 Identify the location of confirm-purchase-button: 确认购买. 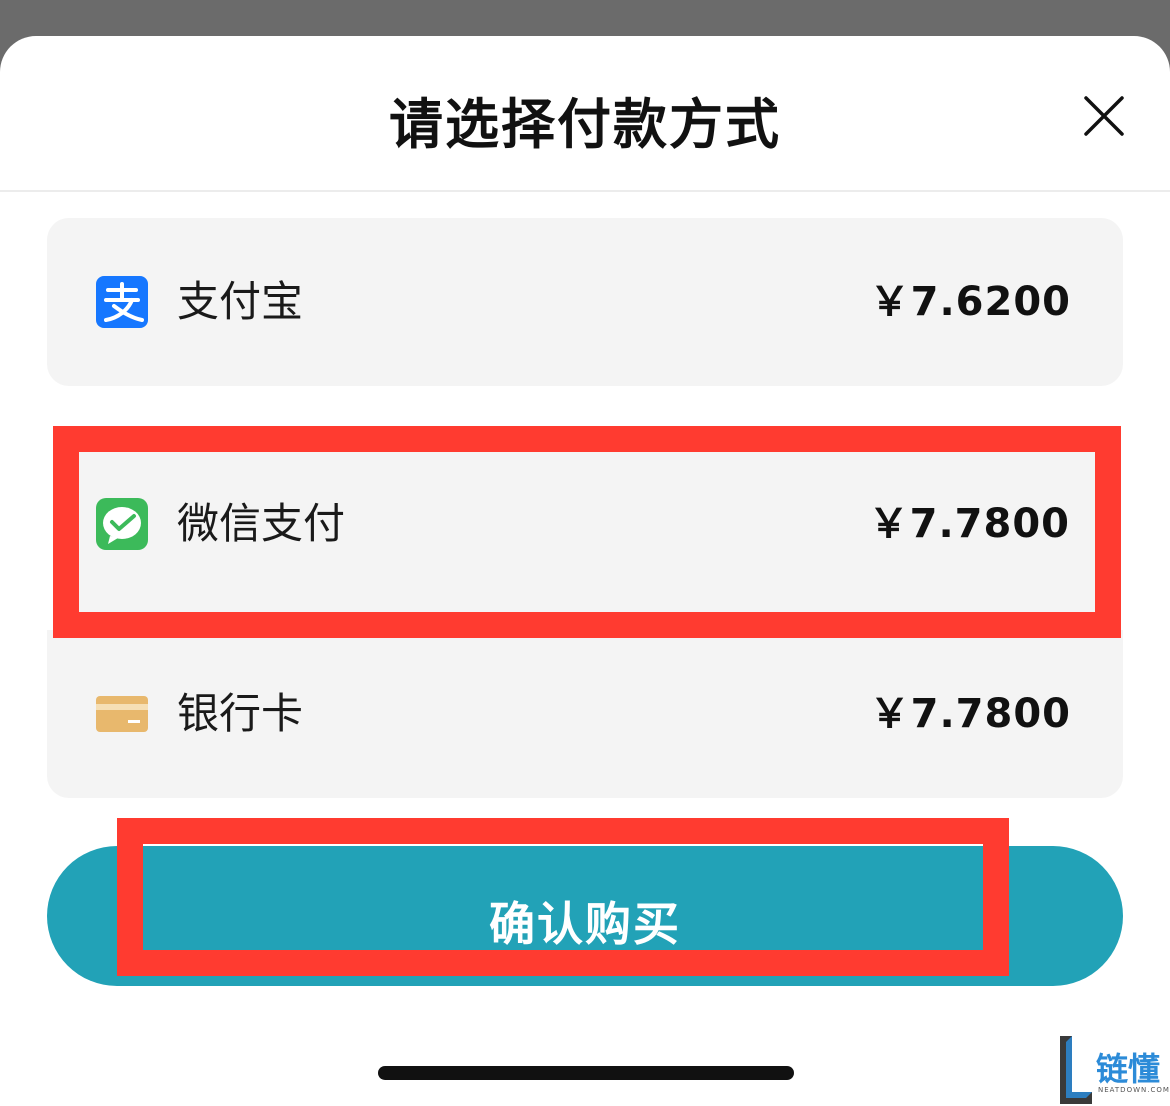
(585, 916).